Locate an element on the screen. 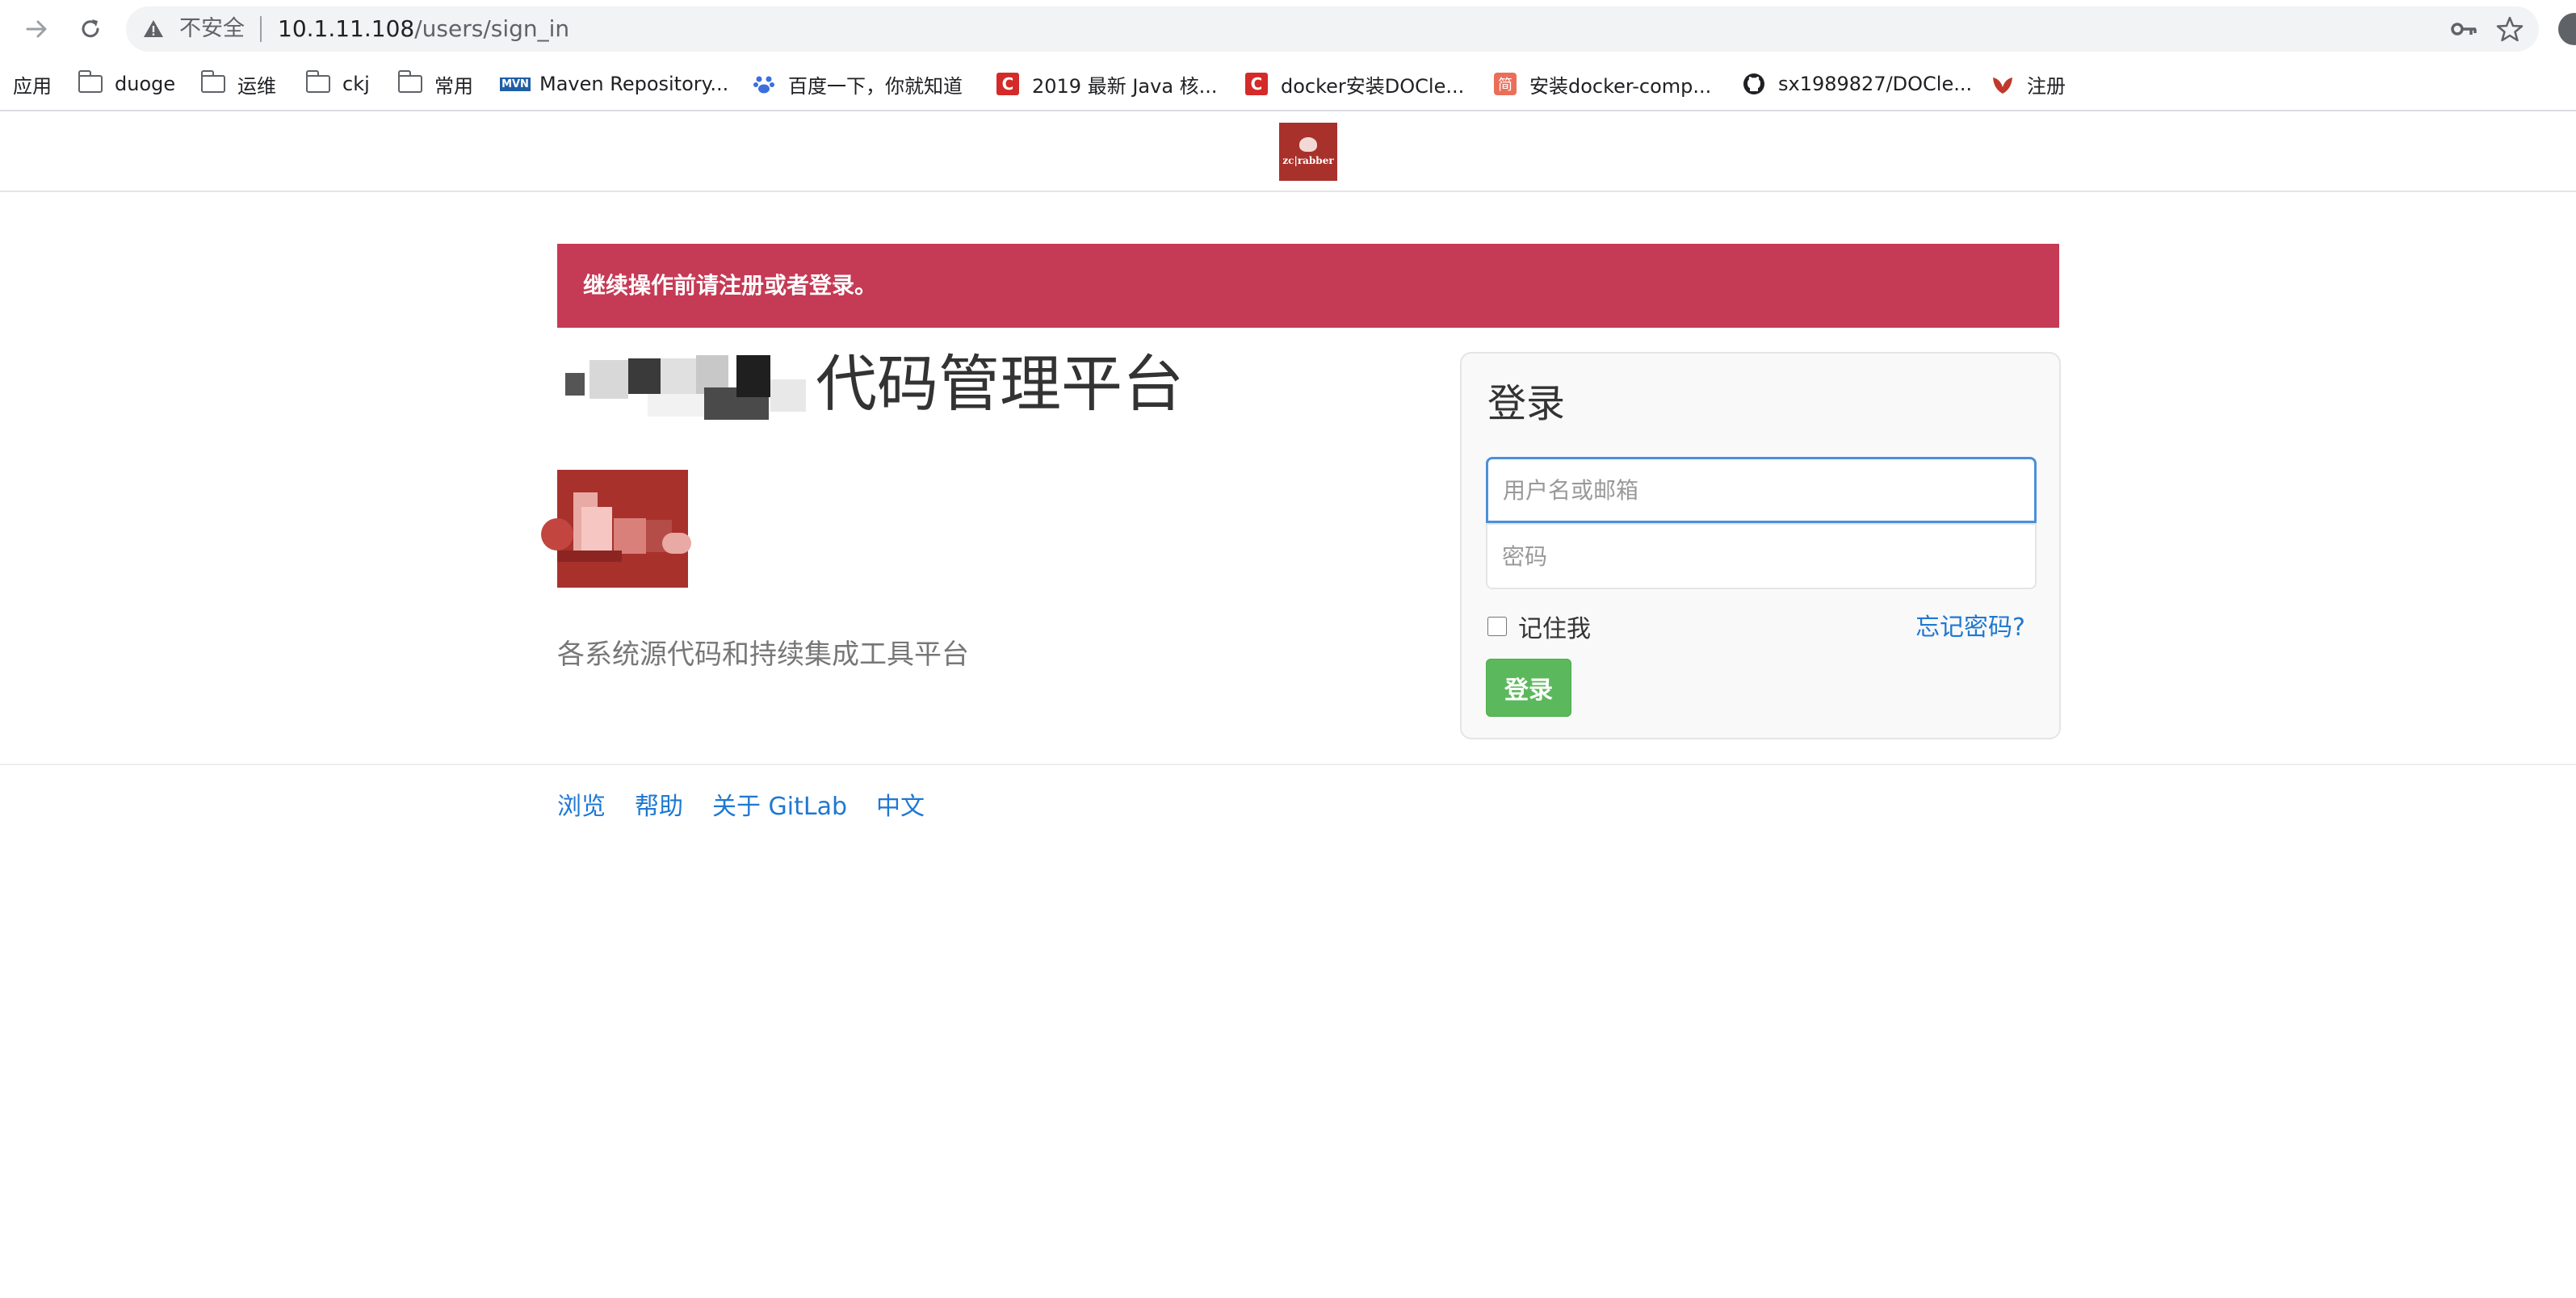  remember-me-checkbox is located at coordinates (1497, 626).